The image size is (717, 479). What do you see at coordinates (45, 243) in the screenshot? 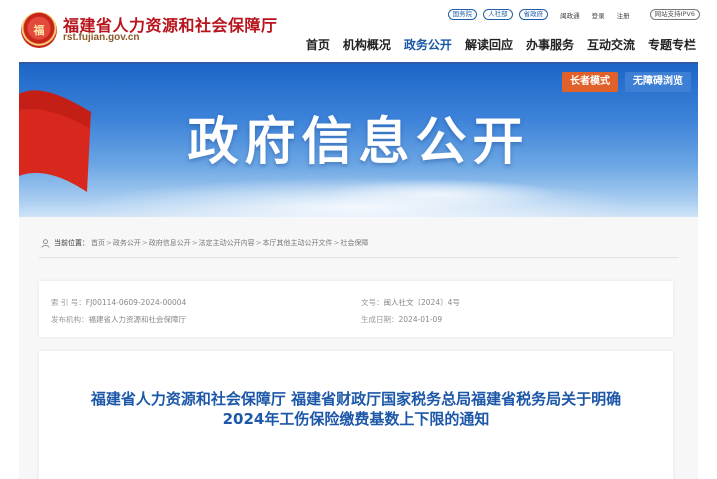
I see `location-person-icon` at bounding box center [45, 243].